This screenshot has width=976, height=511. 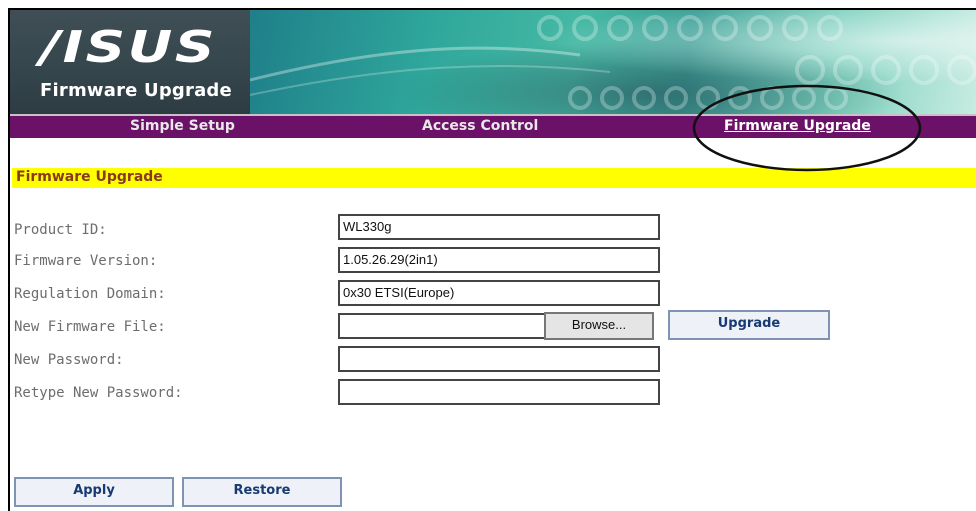 I want to click on nav-simple-setup: Simple Setup, so click(x=182, y=126).